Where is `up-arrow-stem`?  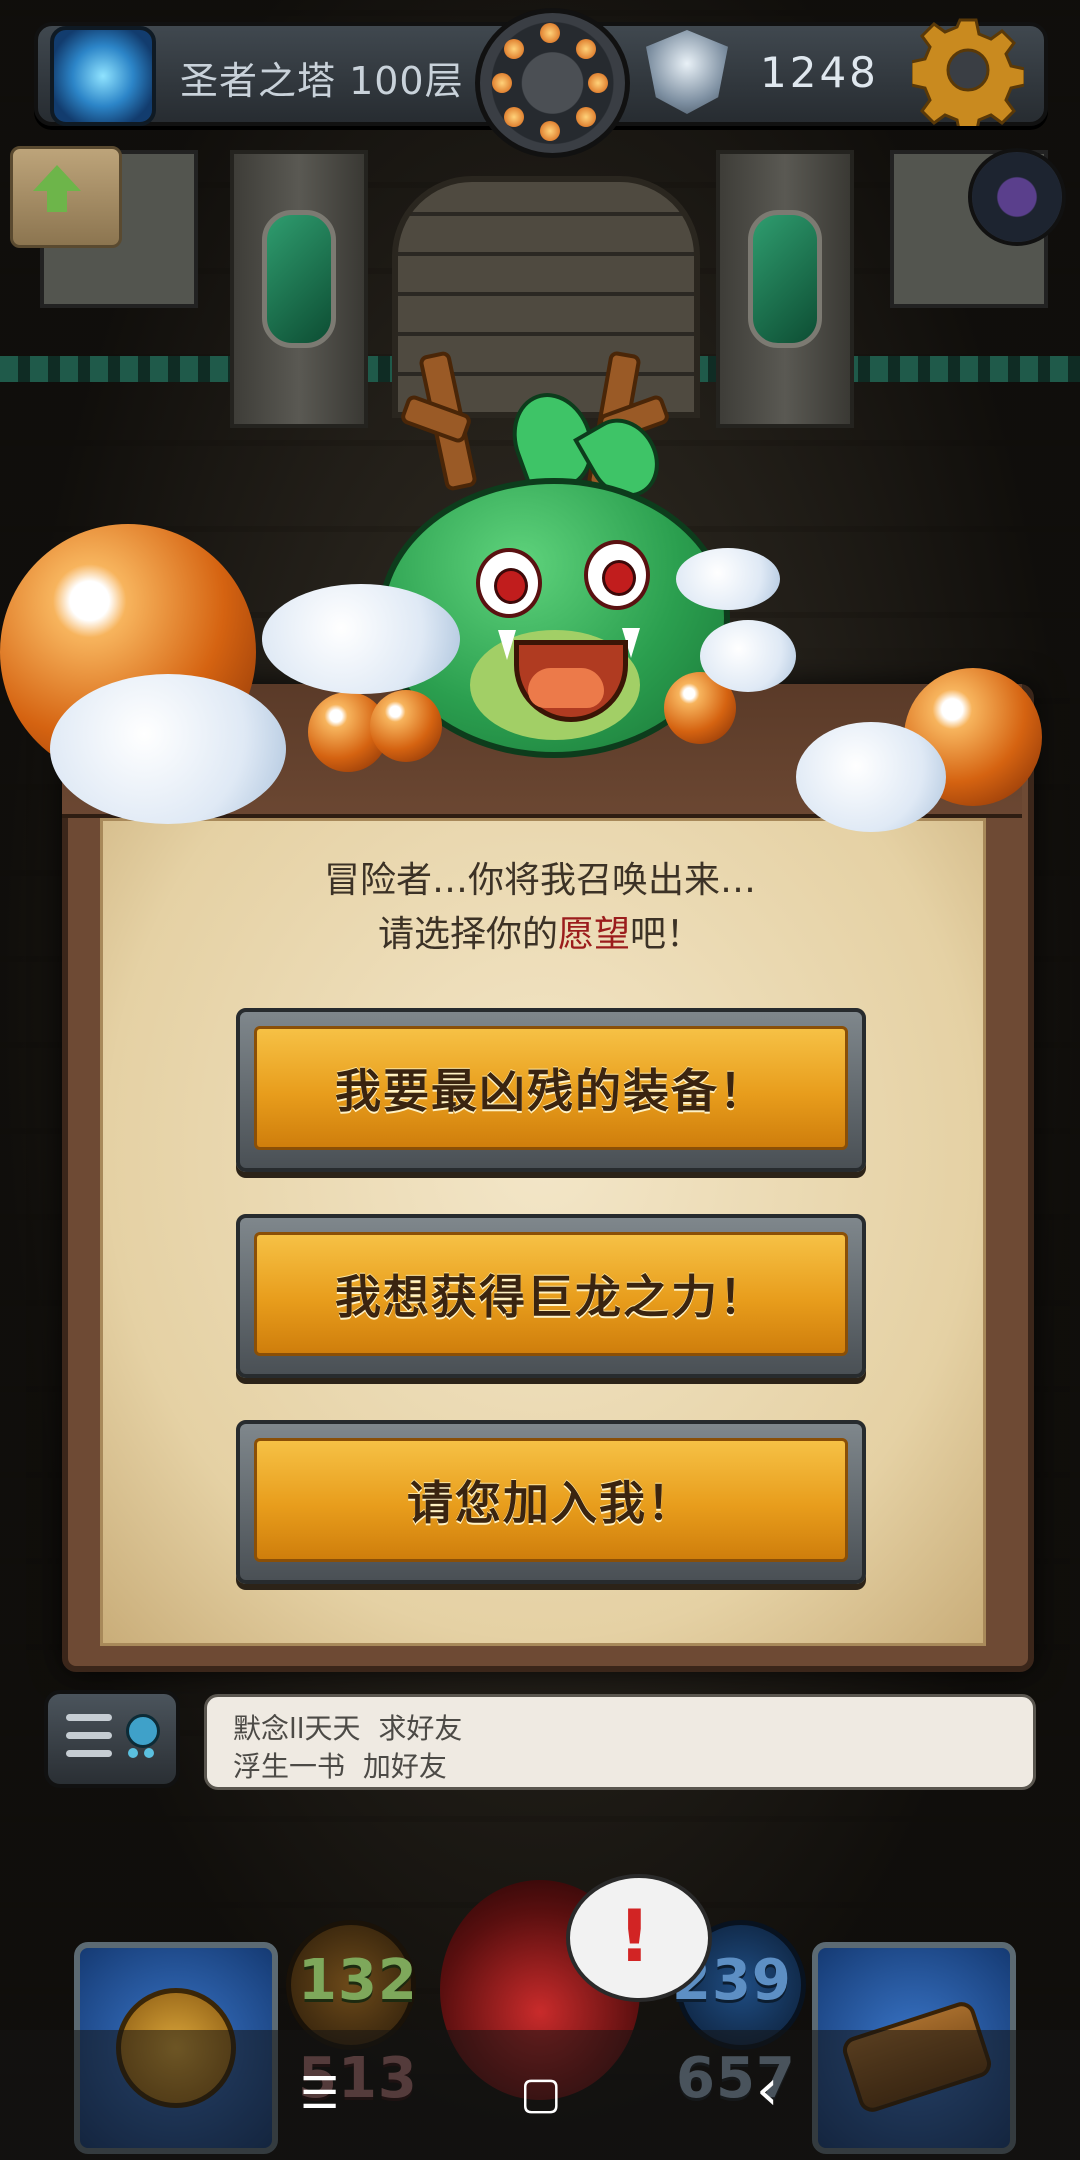
up-arrow-stem is located at coordinates (57, 201).